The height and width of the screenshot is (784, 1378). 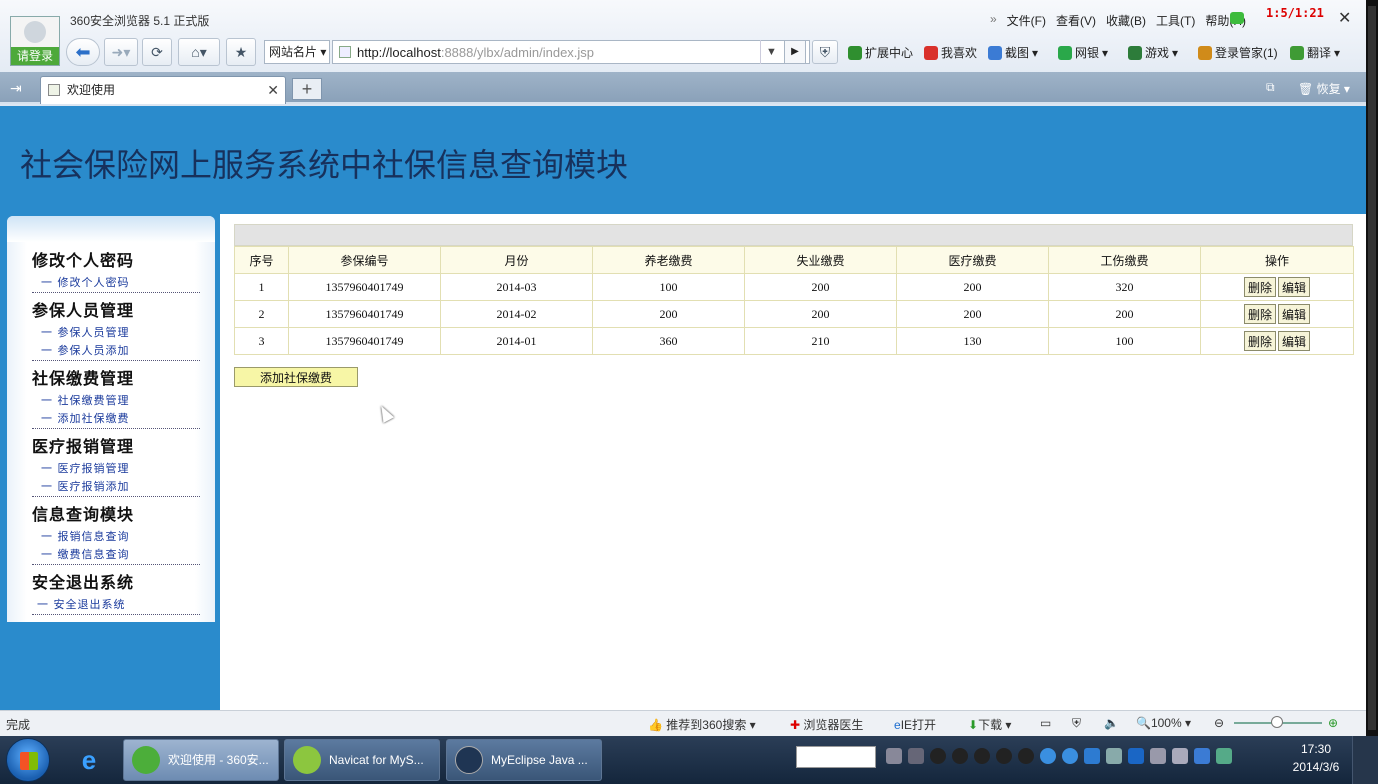 What do you see at coordinates (820, 314) in the screenshot?
I see `table-cell: 200` at bounding box center [820, 314].